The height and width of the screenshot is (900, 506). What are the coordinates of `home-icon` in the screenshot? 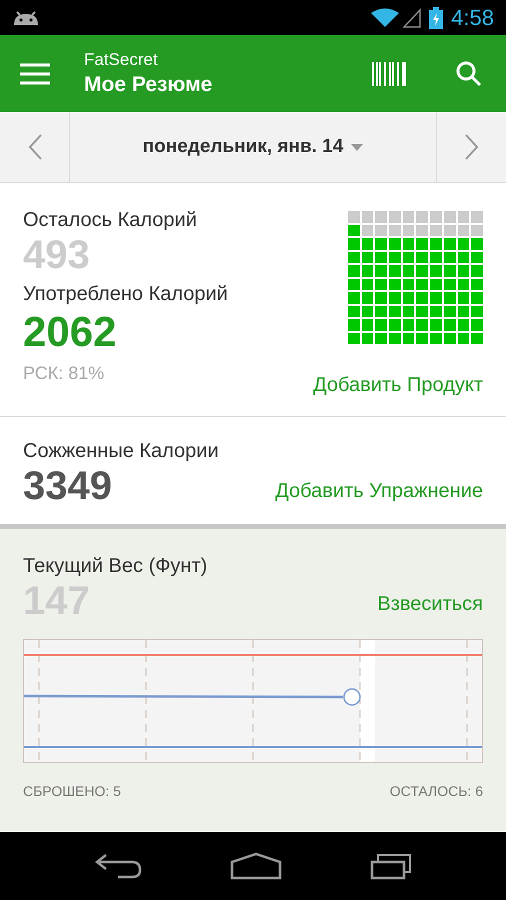 It's located at (256, 866).